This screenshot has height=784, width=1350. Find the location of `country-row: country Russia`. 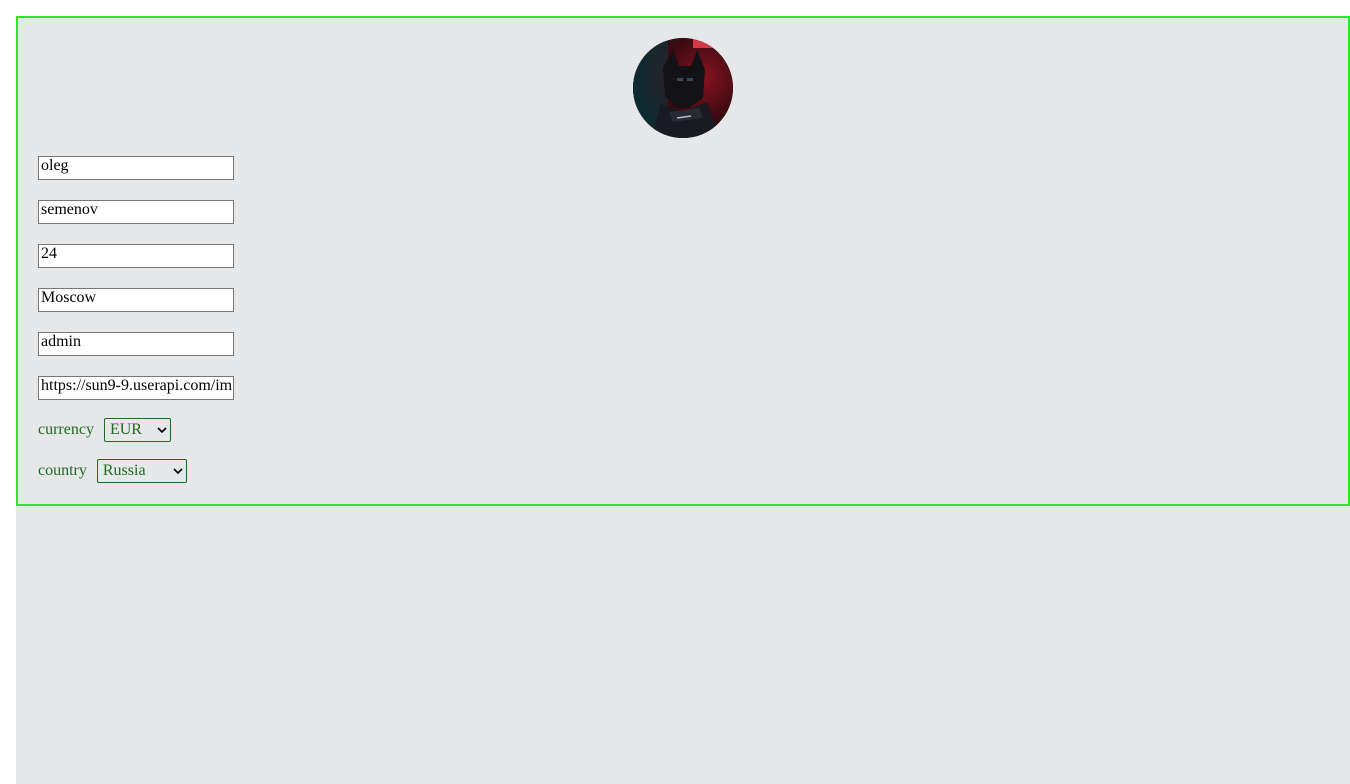

country-row: country Russia is located at coordinates (112, 471).